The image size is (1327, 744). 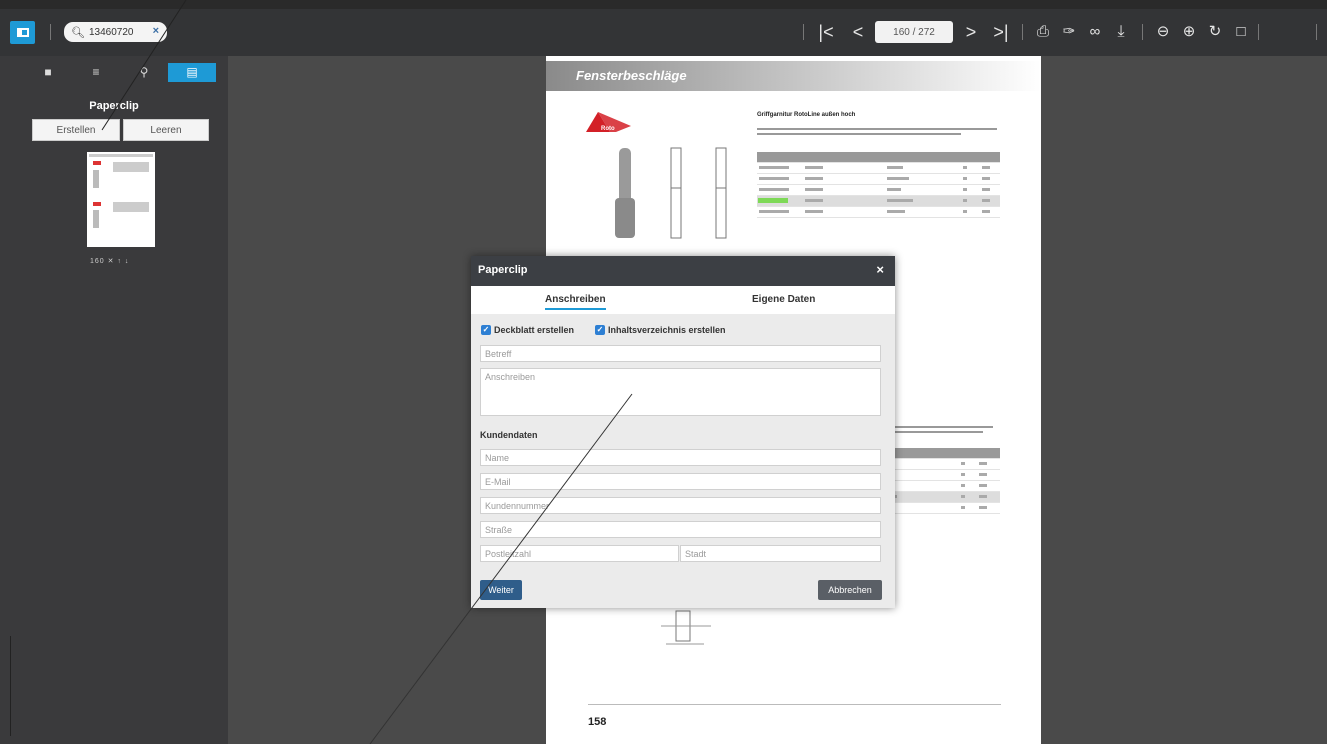 I want to click on thumbnail-label: 160 ✕ ↑ ↓, so click(x=109, y=261).